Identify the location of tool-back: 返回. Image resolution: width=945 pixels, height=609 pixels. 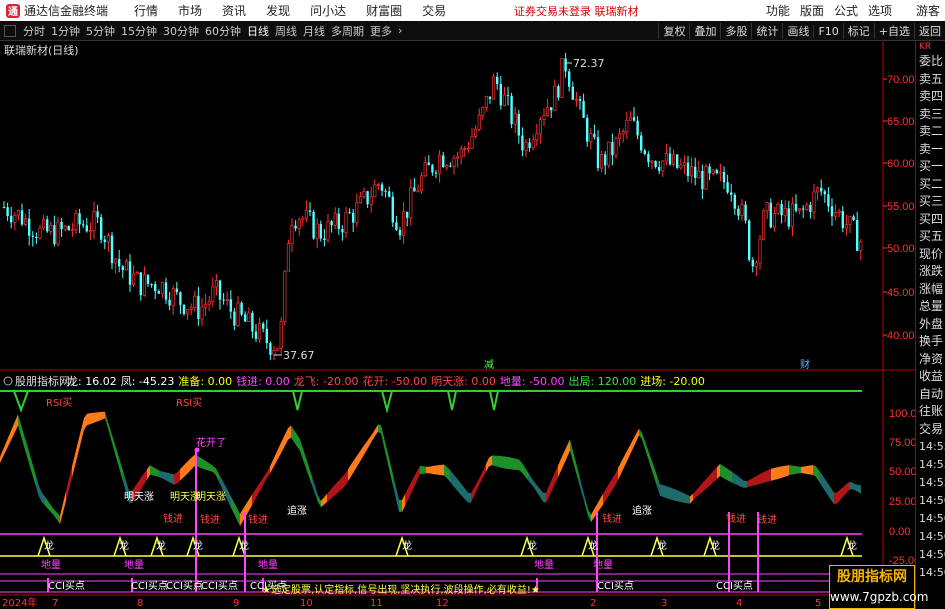
(929, 31).